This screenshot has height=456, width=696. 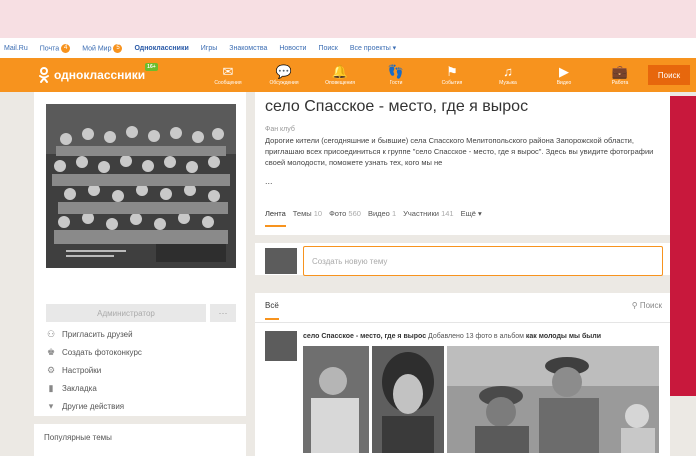 I want to click on search-button: Поиск, so click(x=669, y=75).